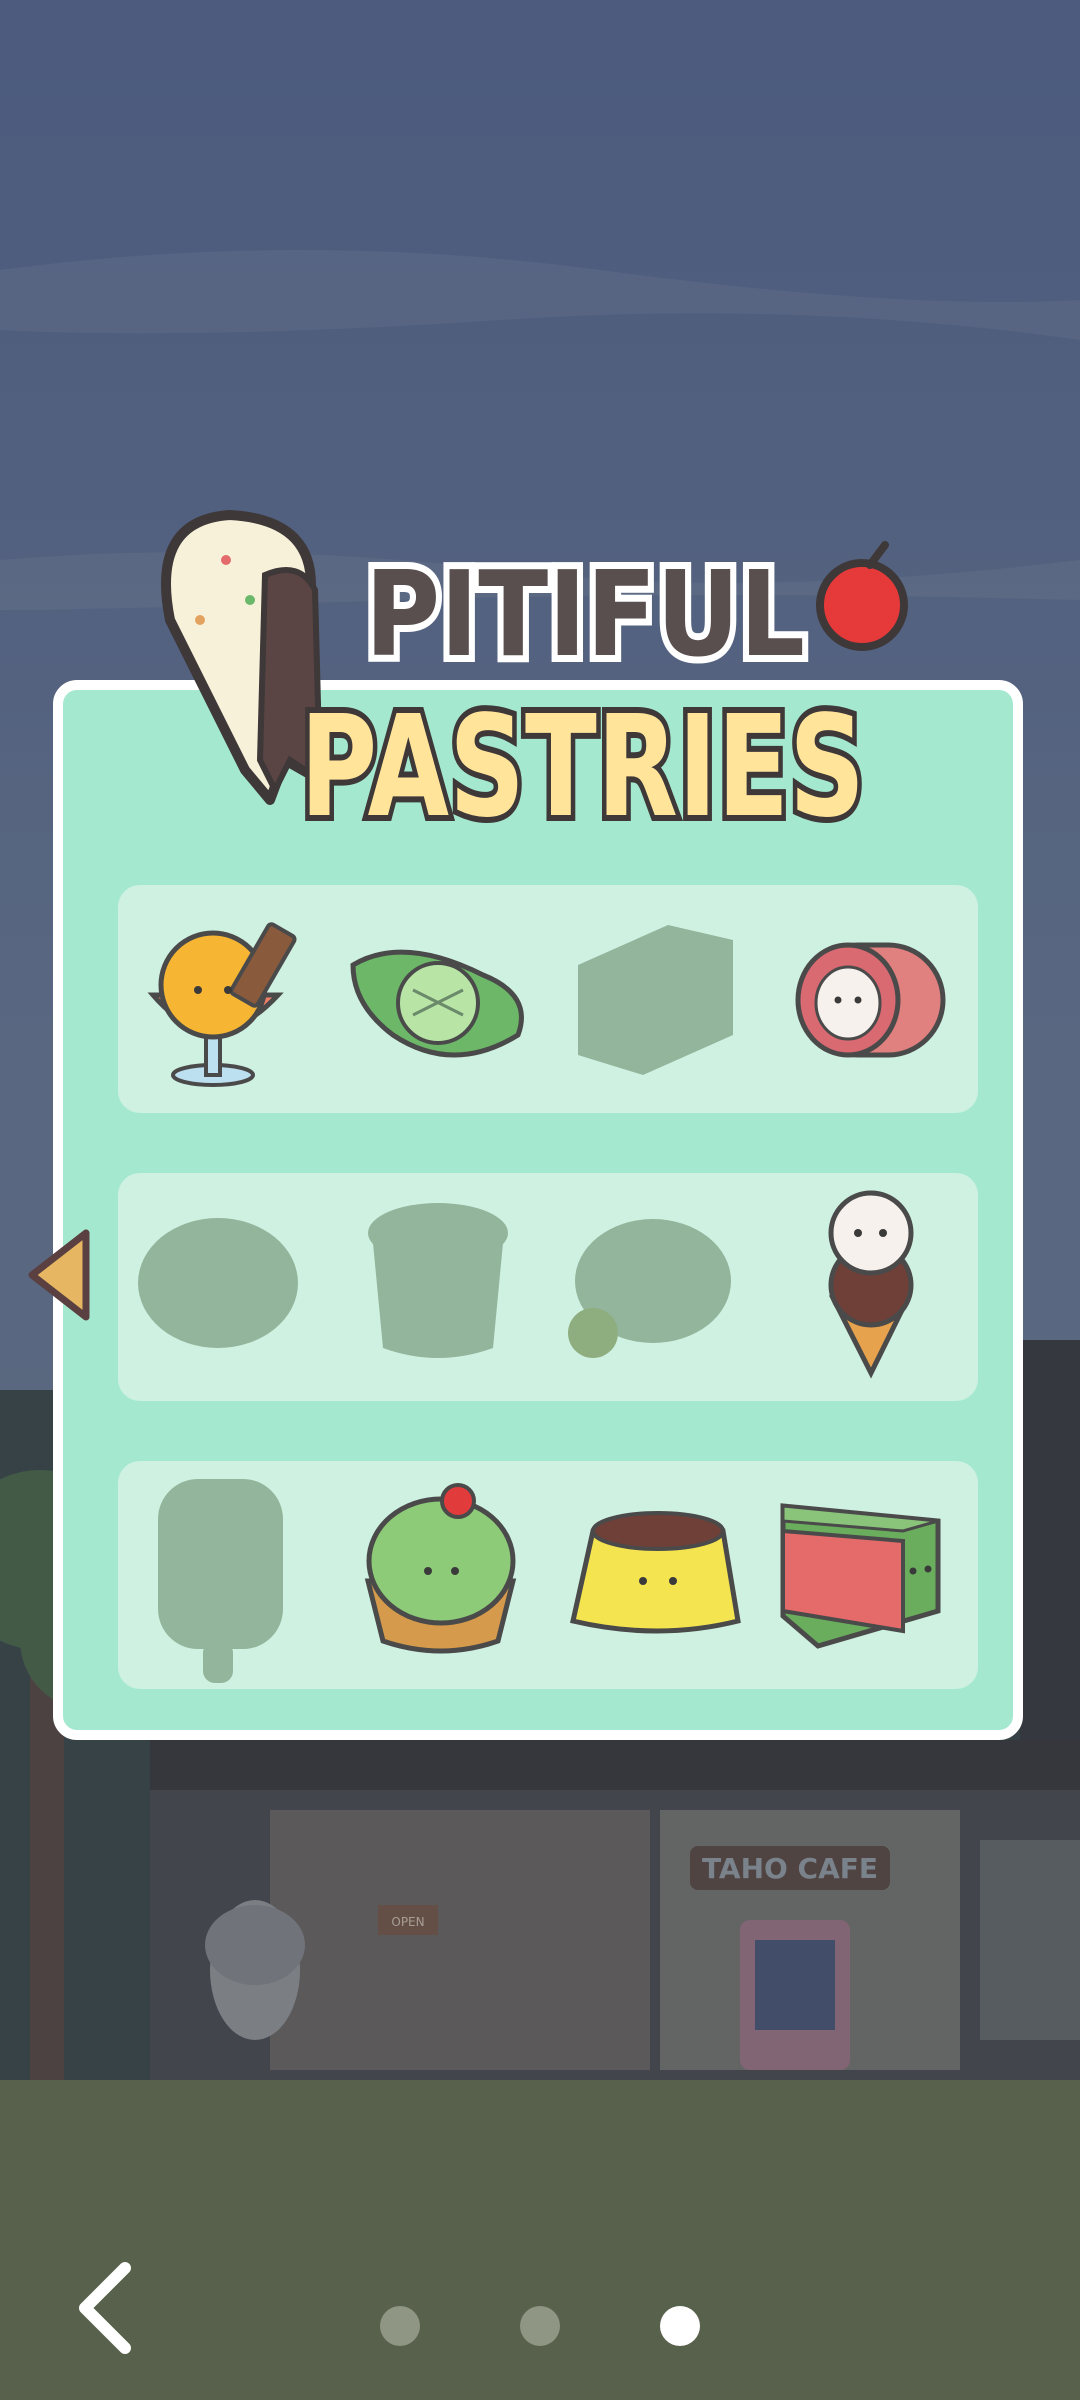 The width and height of the screenshot is (1080, 2400). What do you see at coordinates (870, 1287) in the screenshot?
I see `item-ice-cream-cone` at bounding box center [870, 1287].